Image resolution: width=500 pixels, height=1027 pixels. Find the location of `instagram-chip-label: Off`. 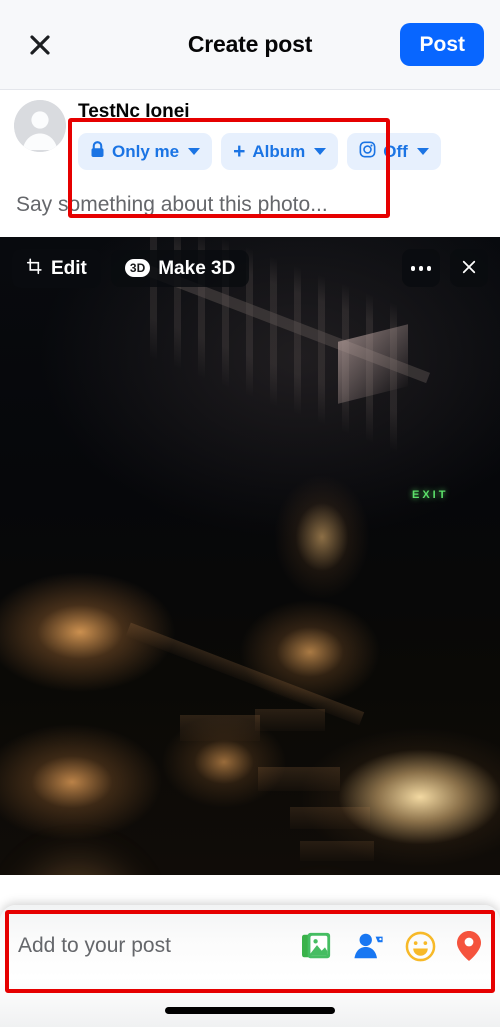

instagram-chip-label: Off is located at coordinates (395, 151).